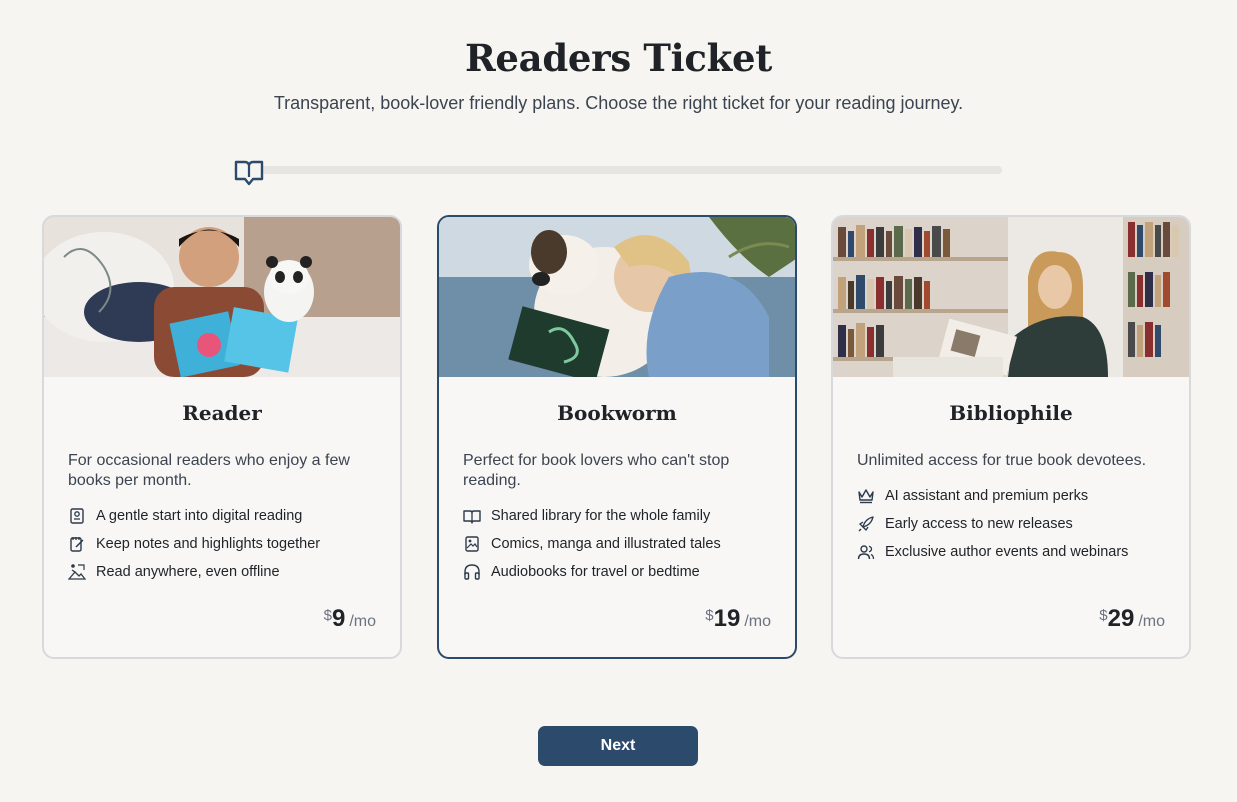 The image size is (1237, 802). I want to click on feature-text: Early access to new releases, so click(979, 524).